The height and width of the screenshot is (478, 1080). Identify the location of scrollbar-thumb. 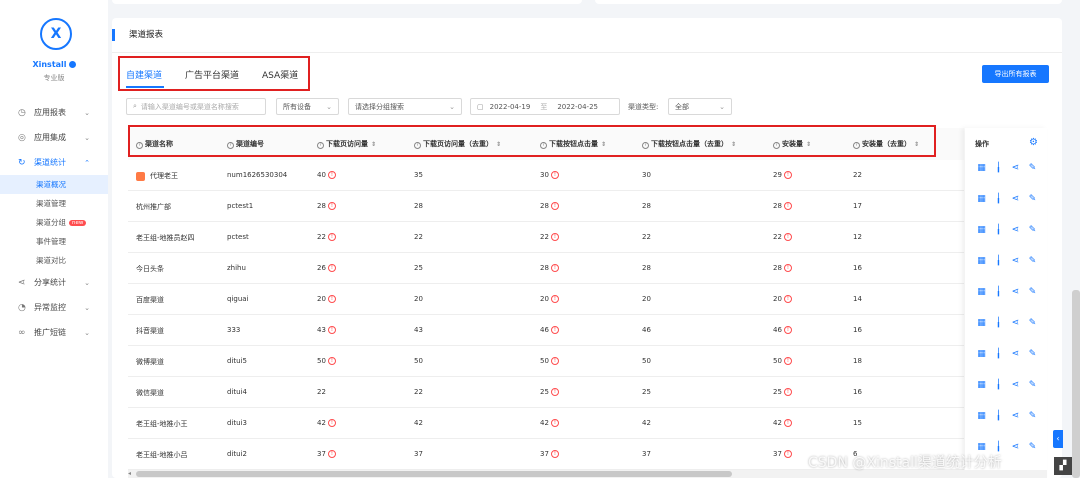
(434, 474).